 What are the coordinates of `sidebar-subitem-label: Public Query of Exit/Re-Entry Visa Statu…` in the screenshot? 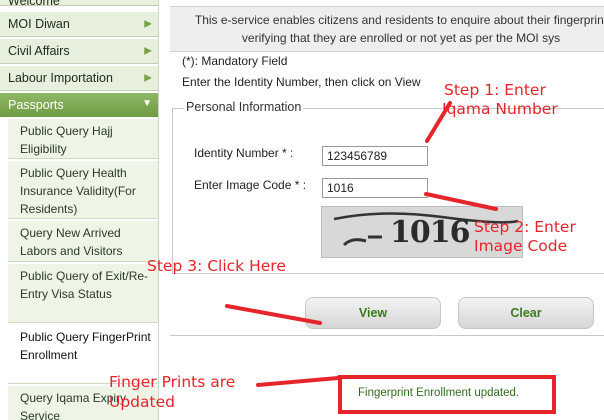 It's located at (84, 285).